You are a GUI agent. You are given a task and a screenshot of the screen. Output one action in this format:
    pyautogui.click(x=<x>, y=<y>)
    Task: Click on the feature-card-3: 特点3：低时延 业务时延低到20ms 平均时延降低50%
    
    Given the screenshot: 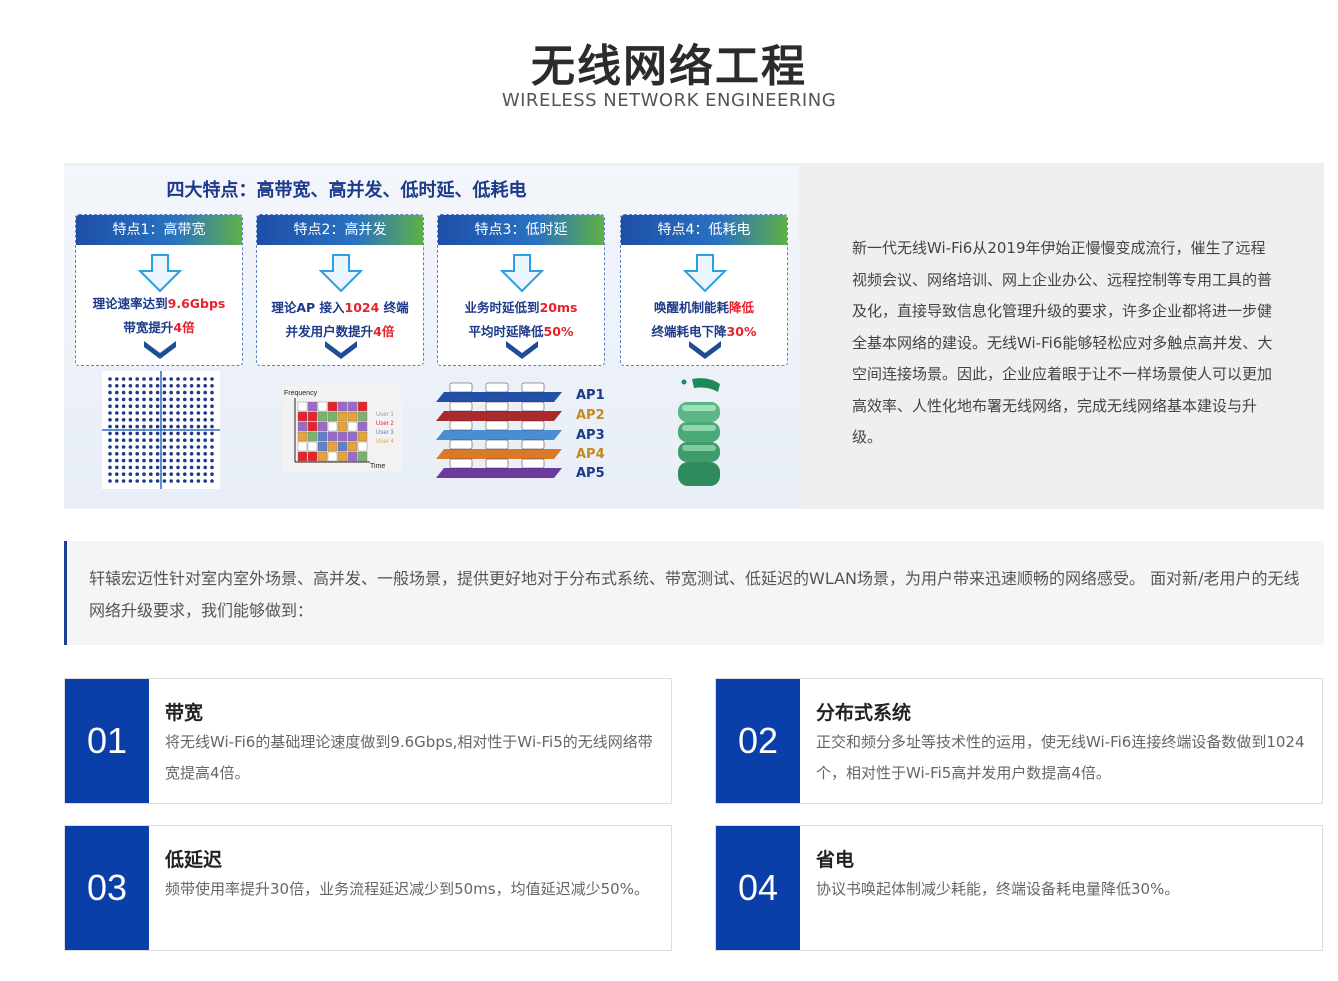 What is the action you would take?
    pyautogui.click(x=521, y=290)
    